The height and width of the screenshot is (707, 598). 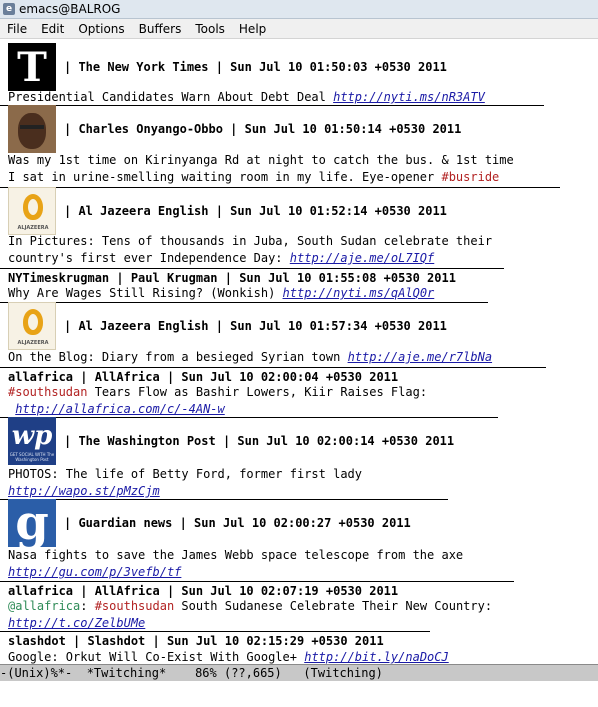 What do you see at coordinates (149, 258) in the screenshot?
I see `tweet-text: country's first ever Independence Day:` at bounding box center [149, 258].